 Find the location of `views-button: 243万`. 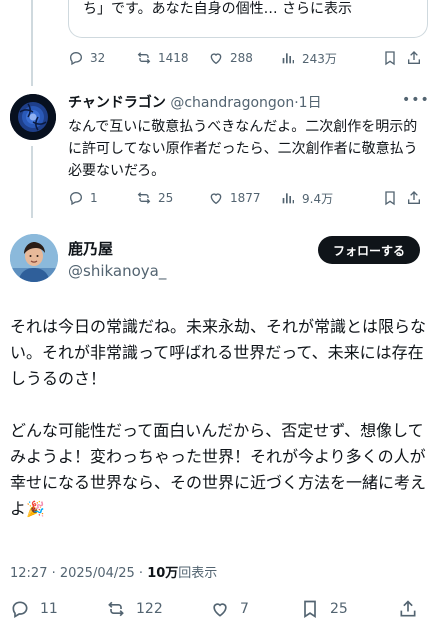

views-button: 243万 is located at coordinates (330, 58).